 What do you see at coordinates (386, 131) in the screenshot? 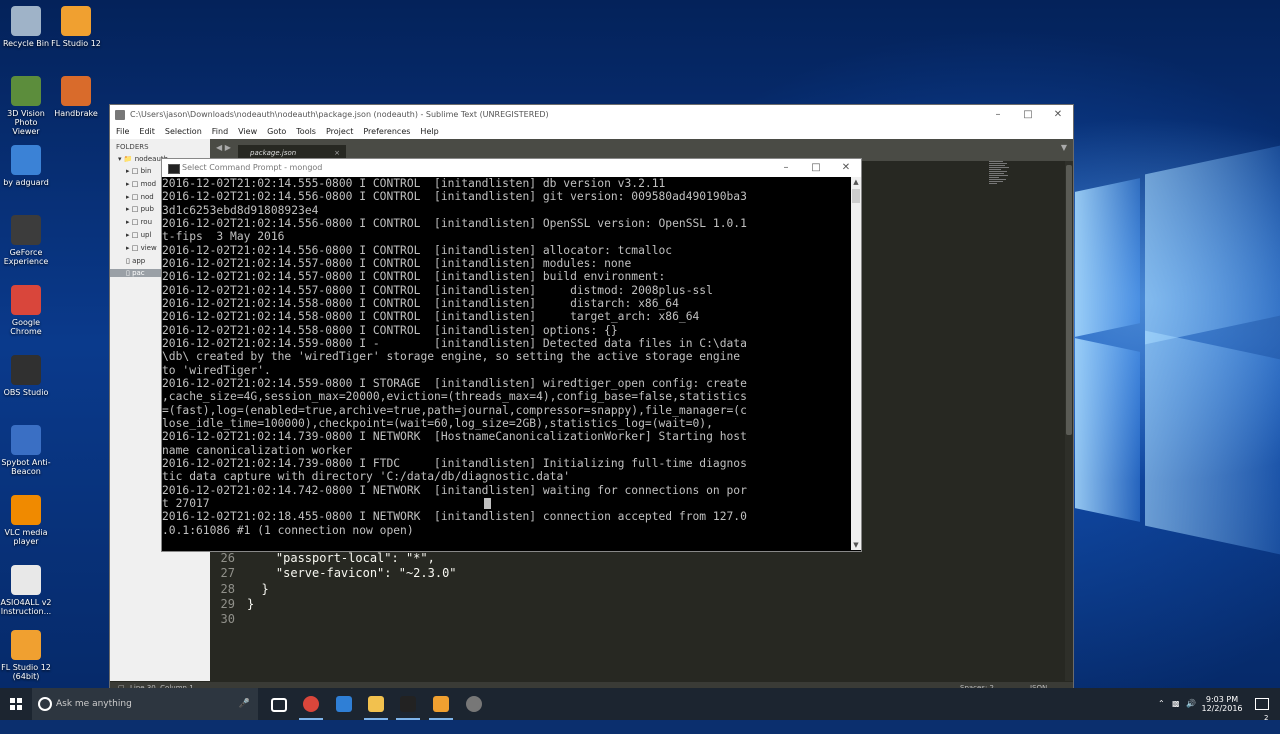
I see `menu-preferences: Preferences` at bounding box center [386, 131].